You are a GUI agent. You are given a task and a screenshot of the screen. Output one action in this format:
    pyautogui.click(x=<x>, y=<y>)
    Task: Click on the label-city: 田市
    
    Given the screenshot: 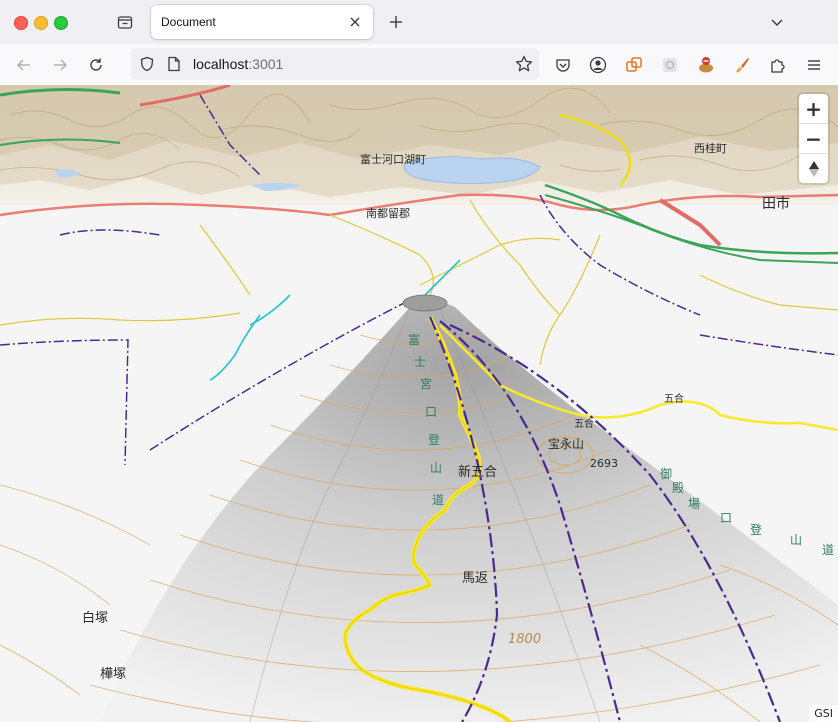 What is the action you would take?
    pyautogui.click(x=776, y=204)
    